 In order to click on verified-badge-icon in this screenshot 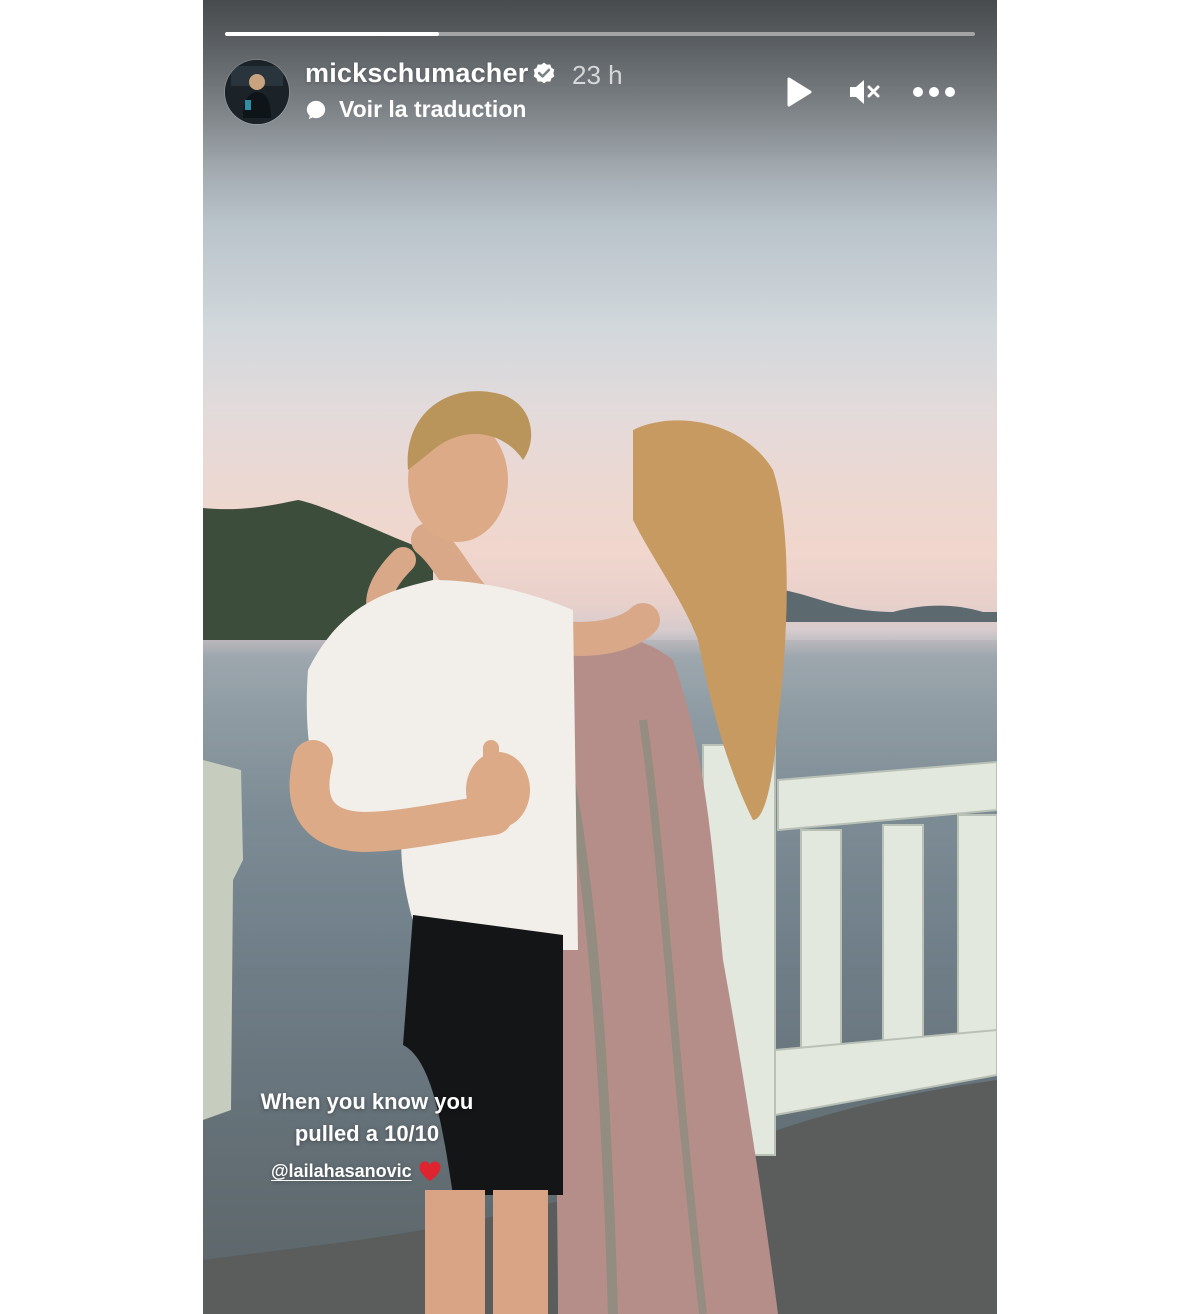, I will do `click(544, 73)`.